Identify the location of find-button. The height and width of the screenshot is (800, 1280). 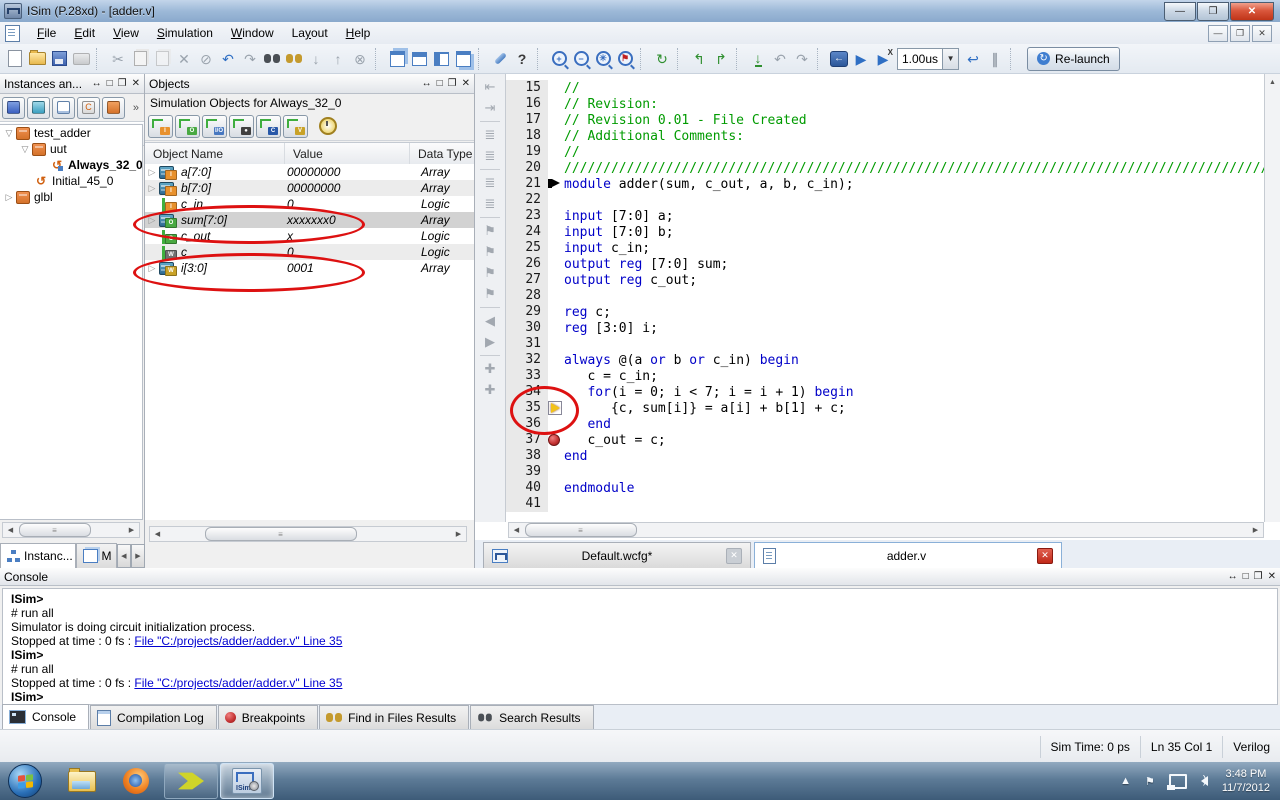
(272, 59).